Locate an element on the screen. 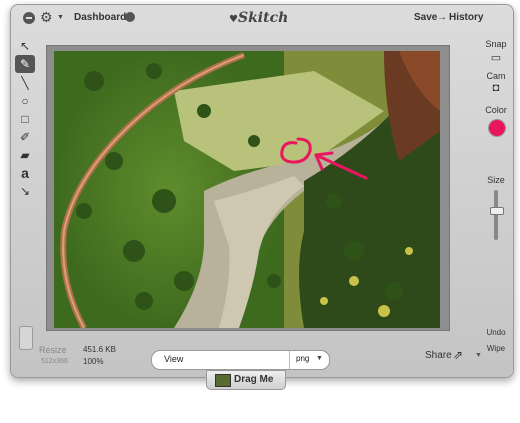  format-dropdown-icon: ▼ is located at coordinates (319, 358).